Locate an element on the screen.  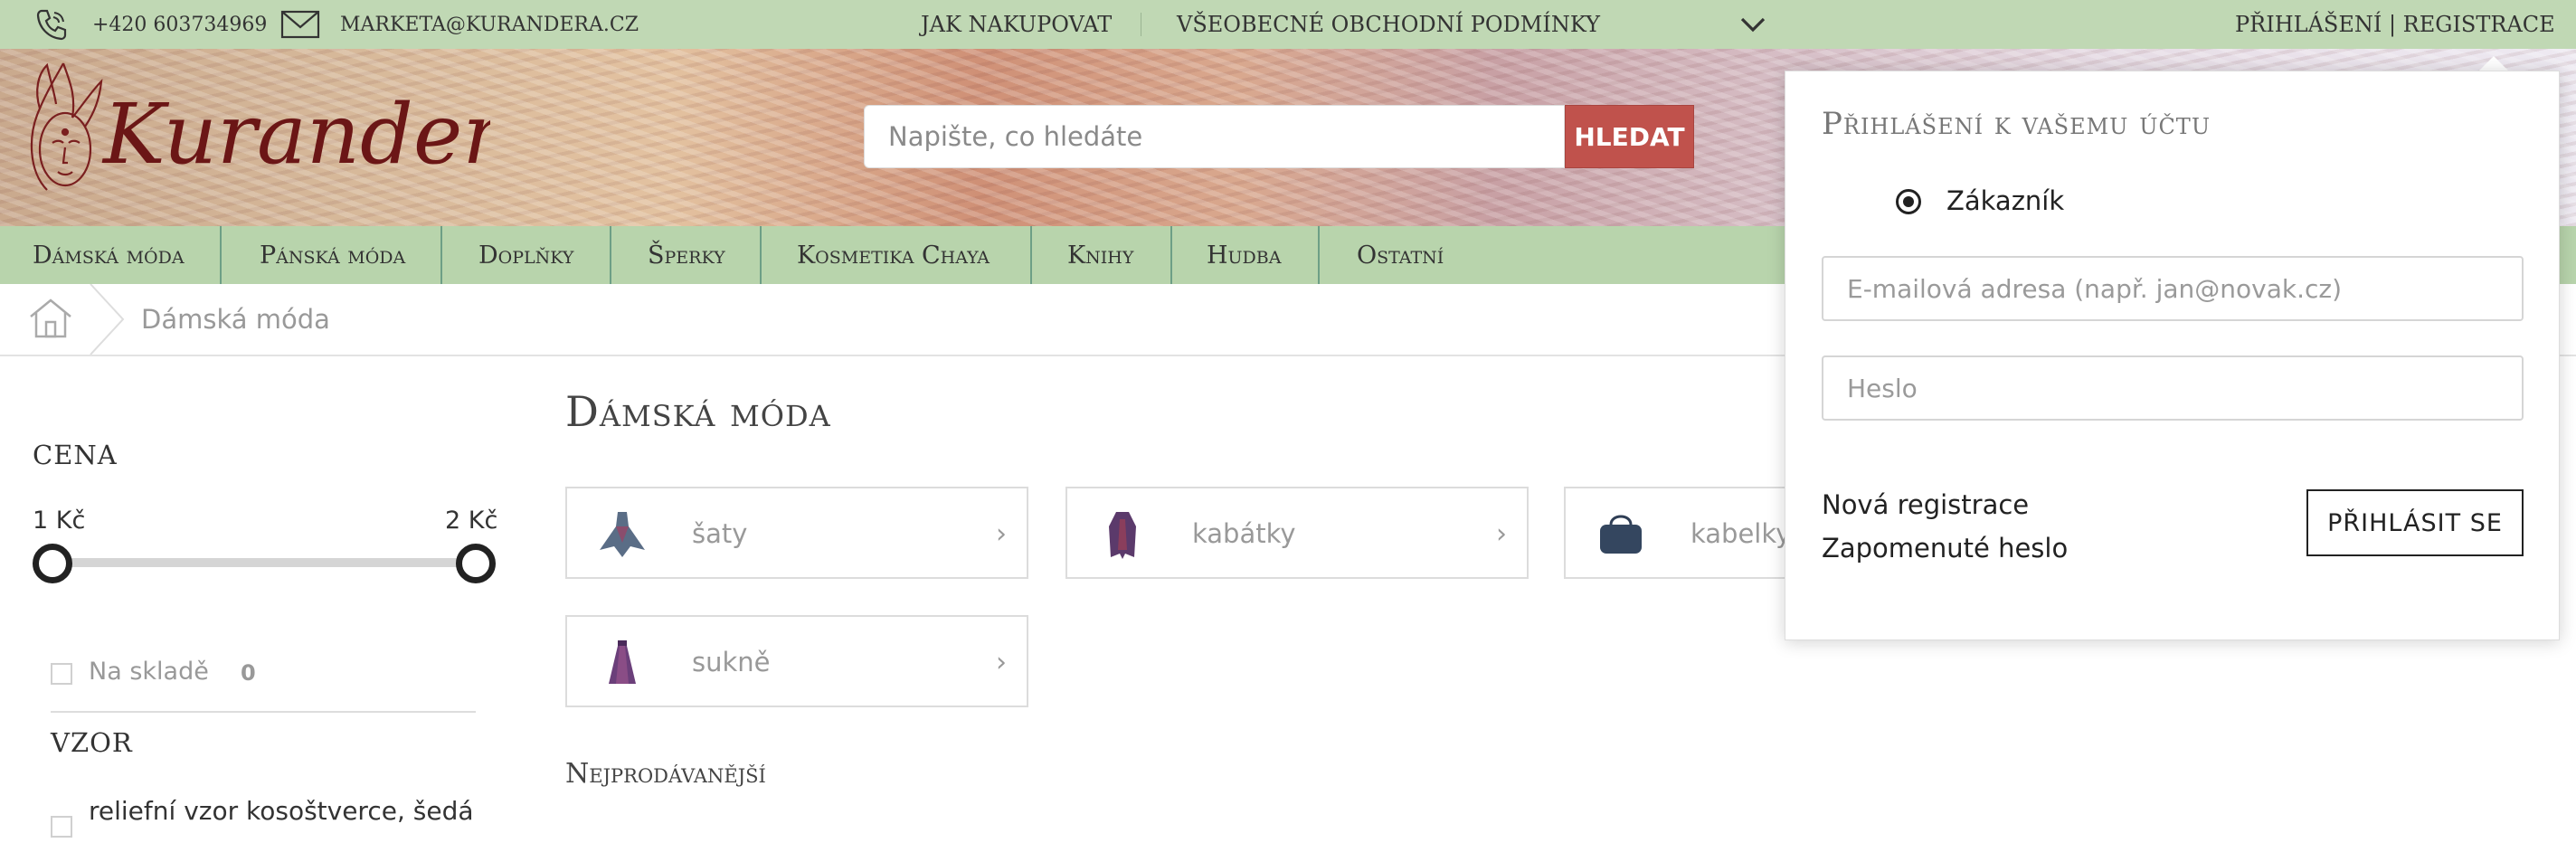
dress-thumbnail is located at coordinates (623, 534).